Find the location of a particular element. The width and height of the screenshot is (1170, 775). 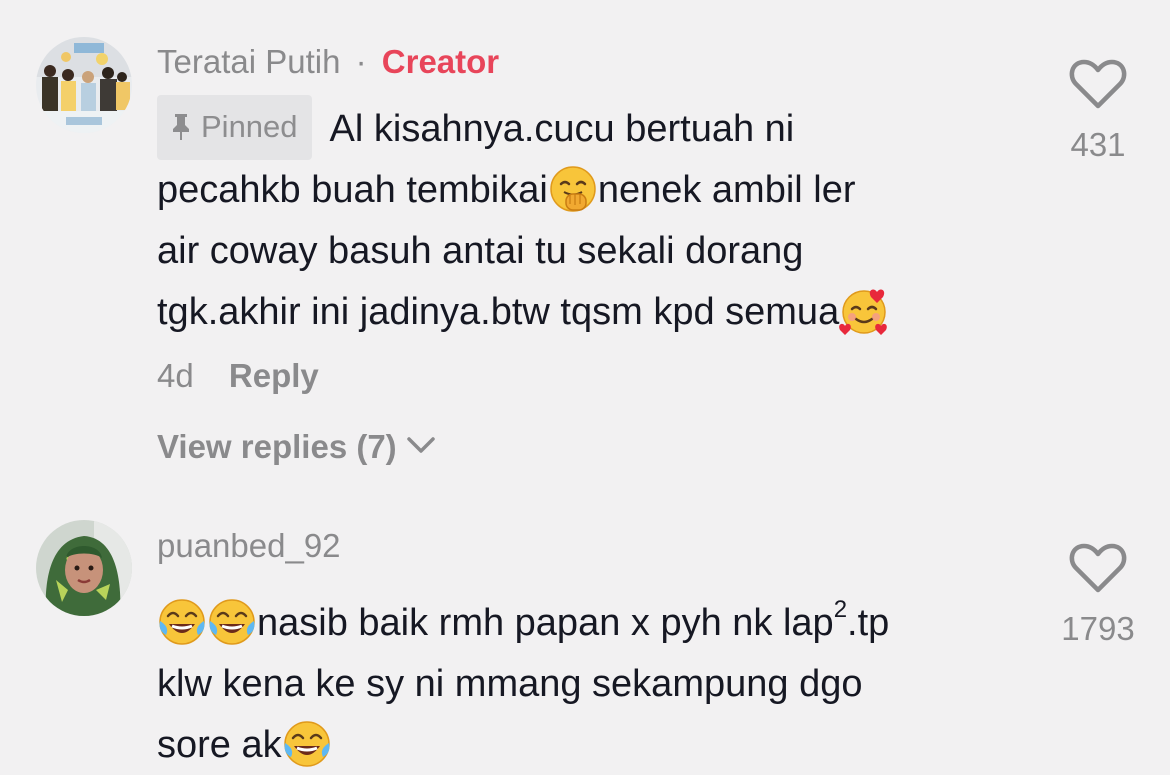

comment-line: nenek ambil ler is located at coordinates (726, 190).